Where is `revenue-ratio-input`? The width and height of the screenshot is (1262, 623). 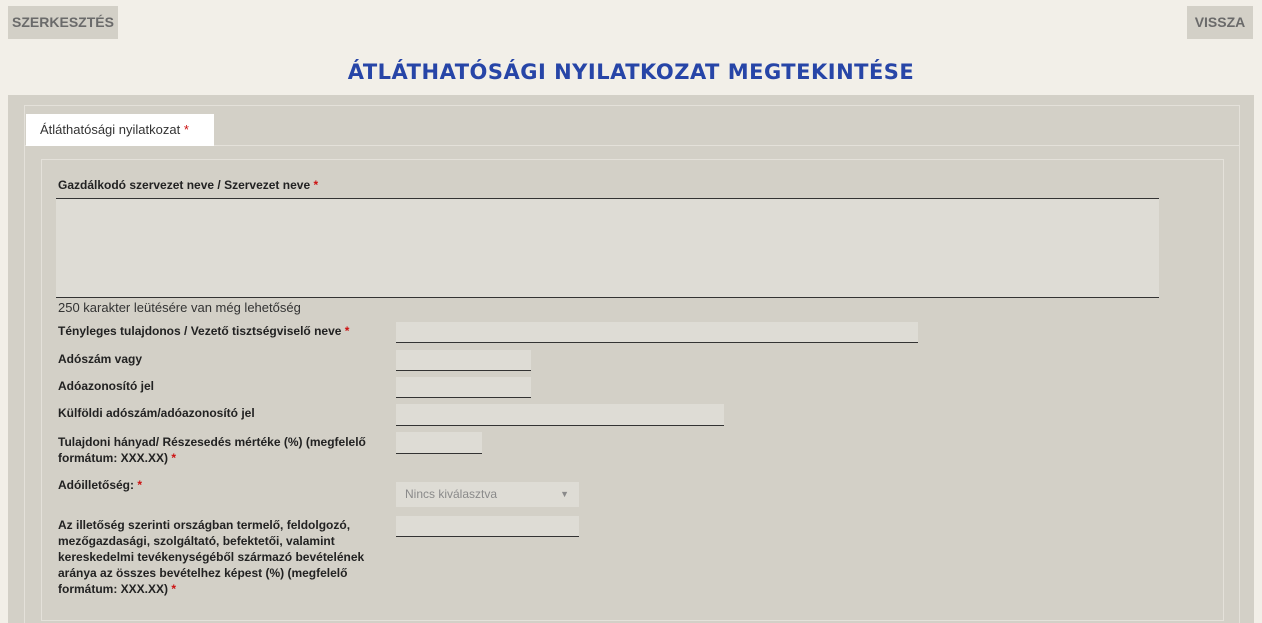
revenue-ratio-input is located at coordinates (487, 526).